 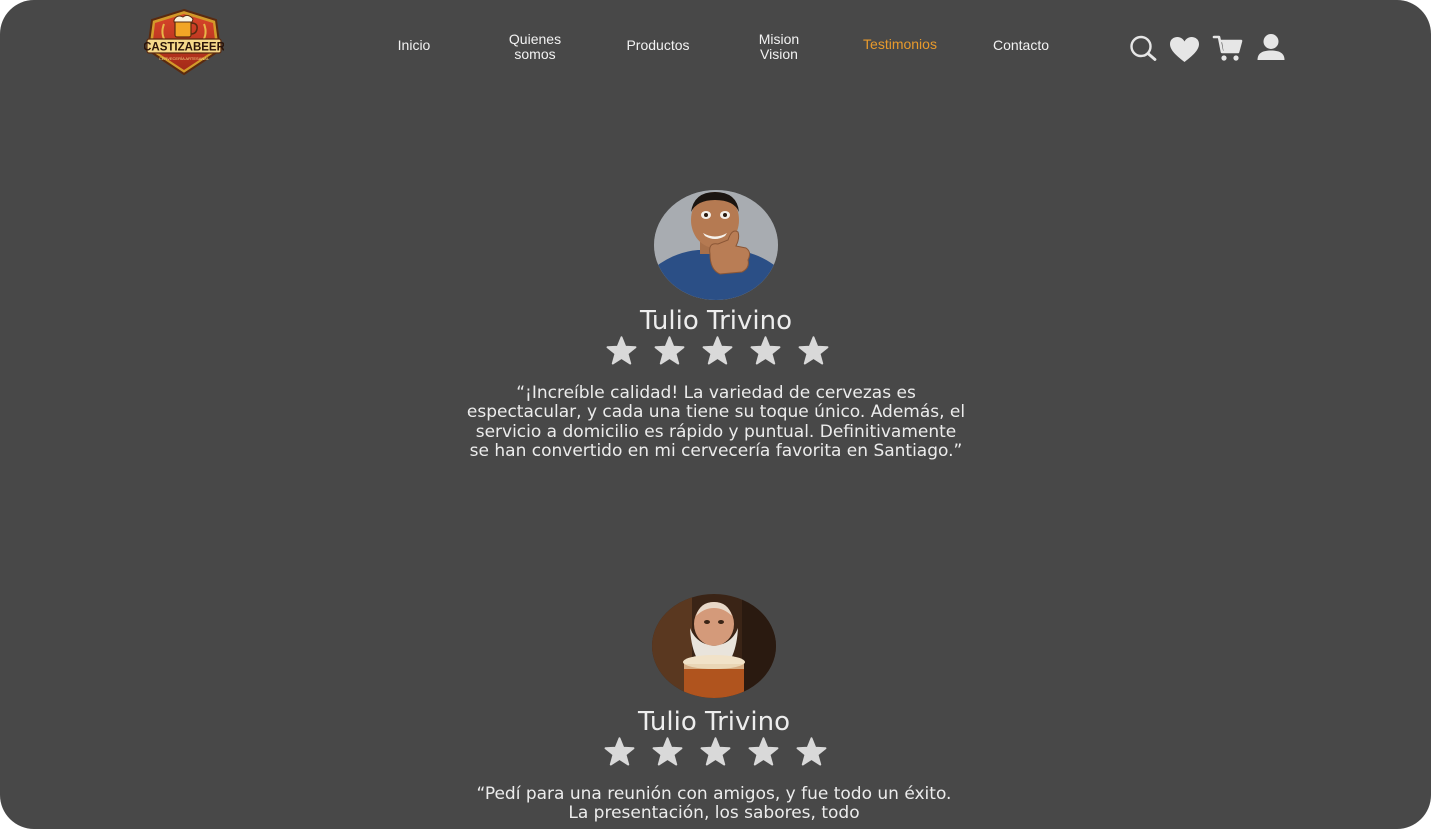 What do you see at coordinates (184, 48) in the screenshot?
I see `logo-text: CASTIZABEER` at bounding box center [184, 48].